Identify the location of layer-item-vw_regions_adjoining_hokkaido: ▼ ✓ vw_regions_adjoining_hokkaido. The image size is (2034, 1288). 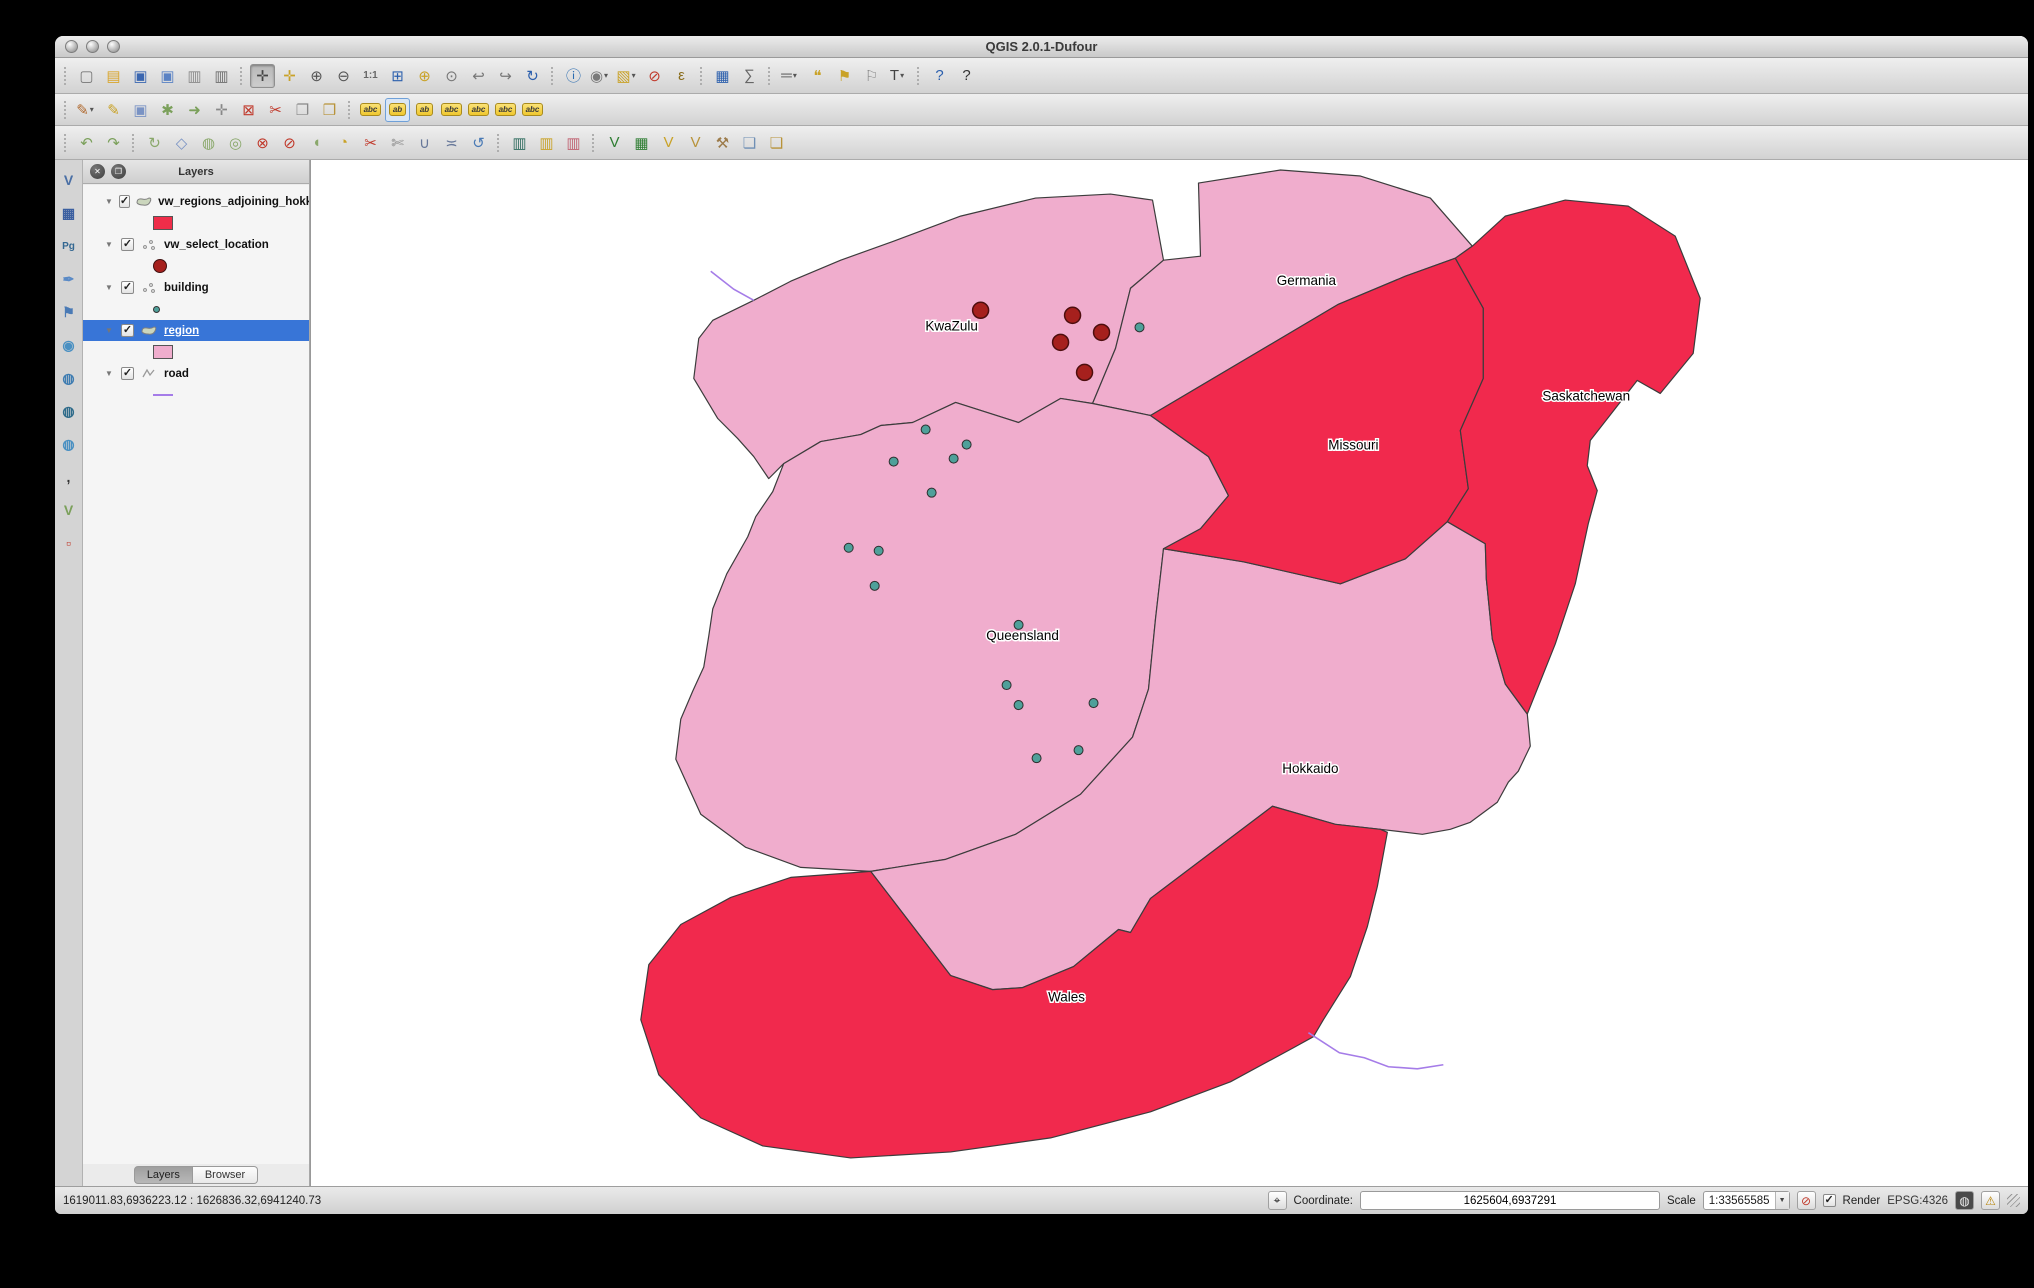
(196, 201).